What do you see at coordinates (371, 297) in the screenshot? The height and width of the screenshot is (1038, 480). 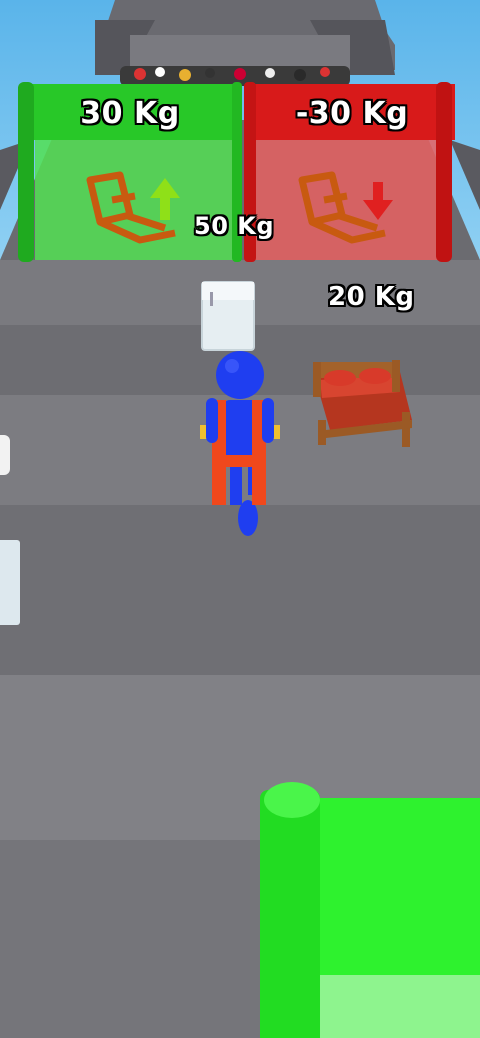 I see `bed-weight-label: 20 Kg` at bounding box center [371, 297].